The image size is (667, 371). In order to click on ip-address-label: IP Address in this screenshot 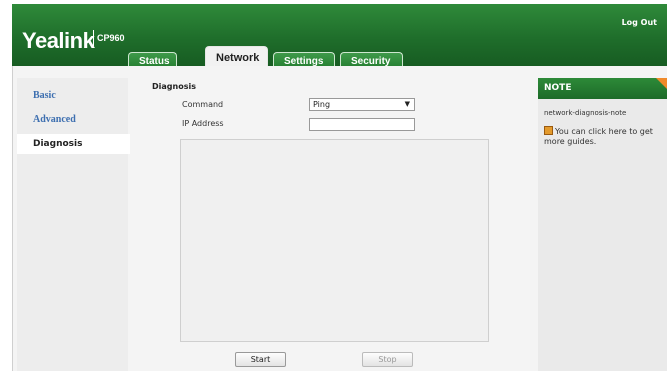, I will do `click(203, 123)`.